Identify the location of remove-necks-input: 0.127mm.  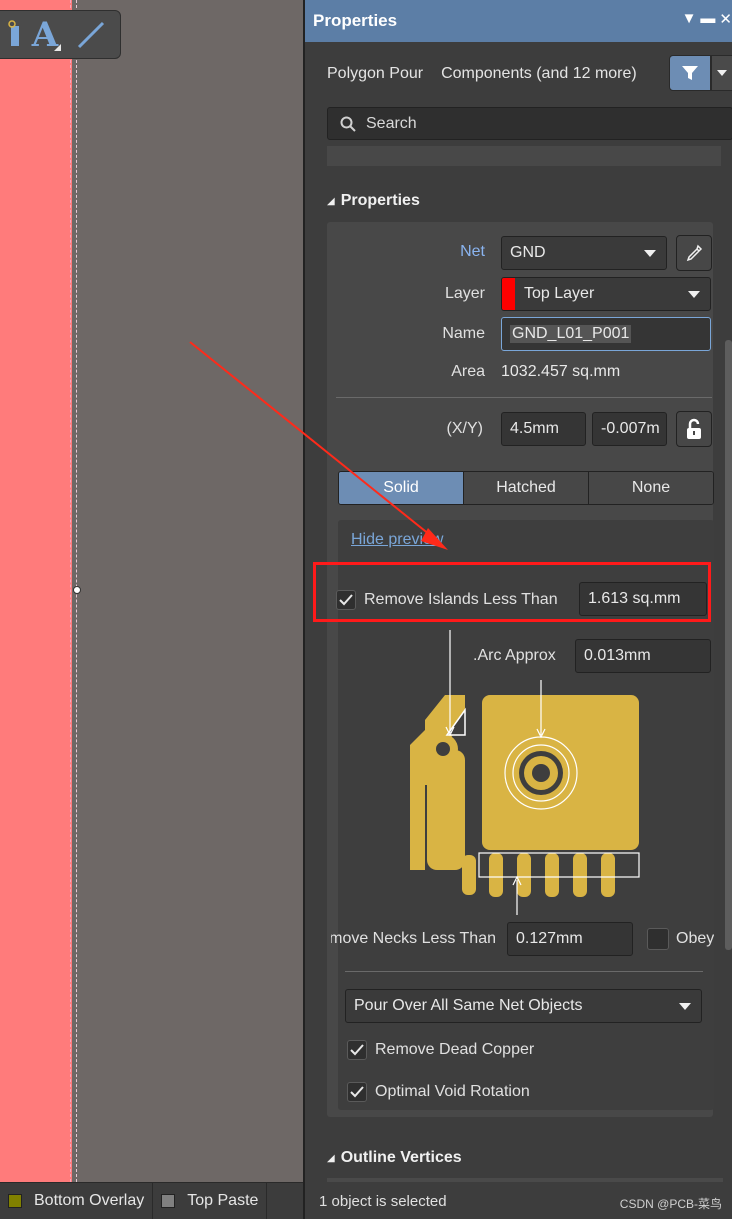
(570, 939).